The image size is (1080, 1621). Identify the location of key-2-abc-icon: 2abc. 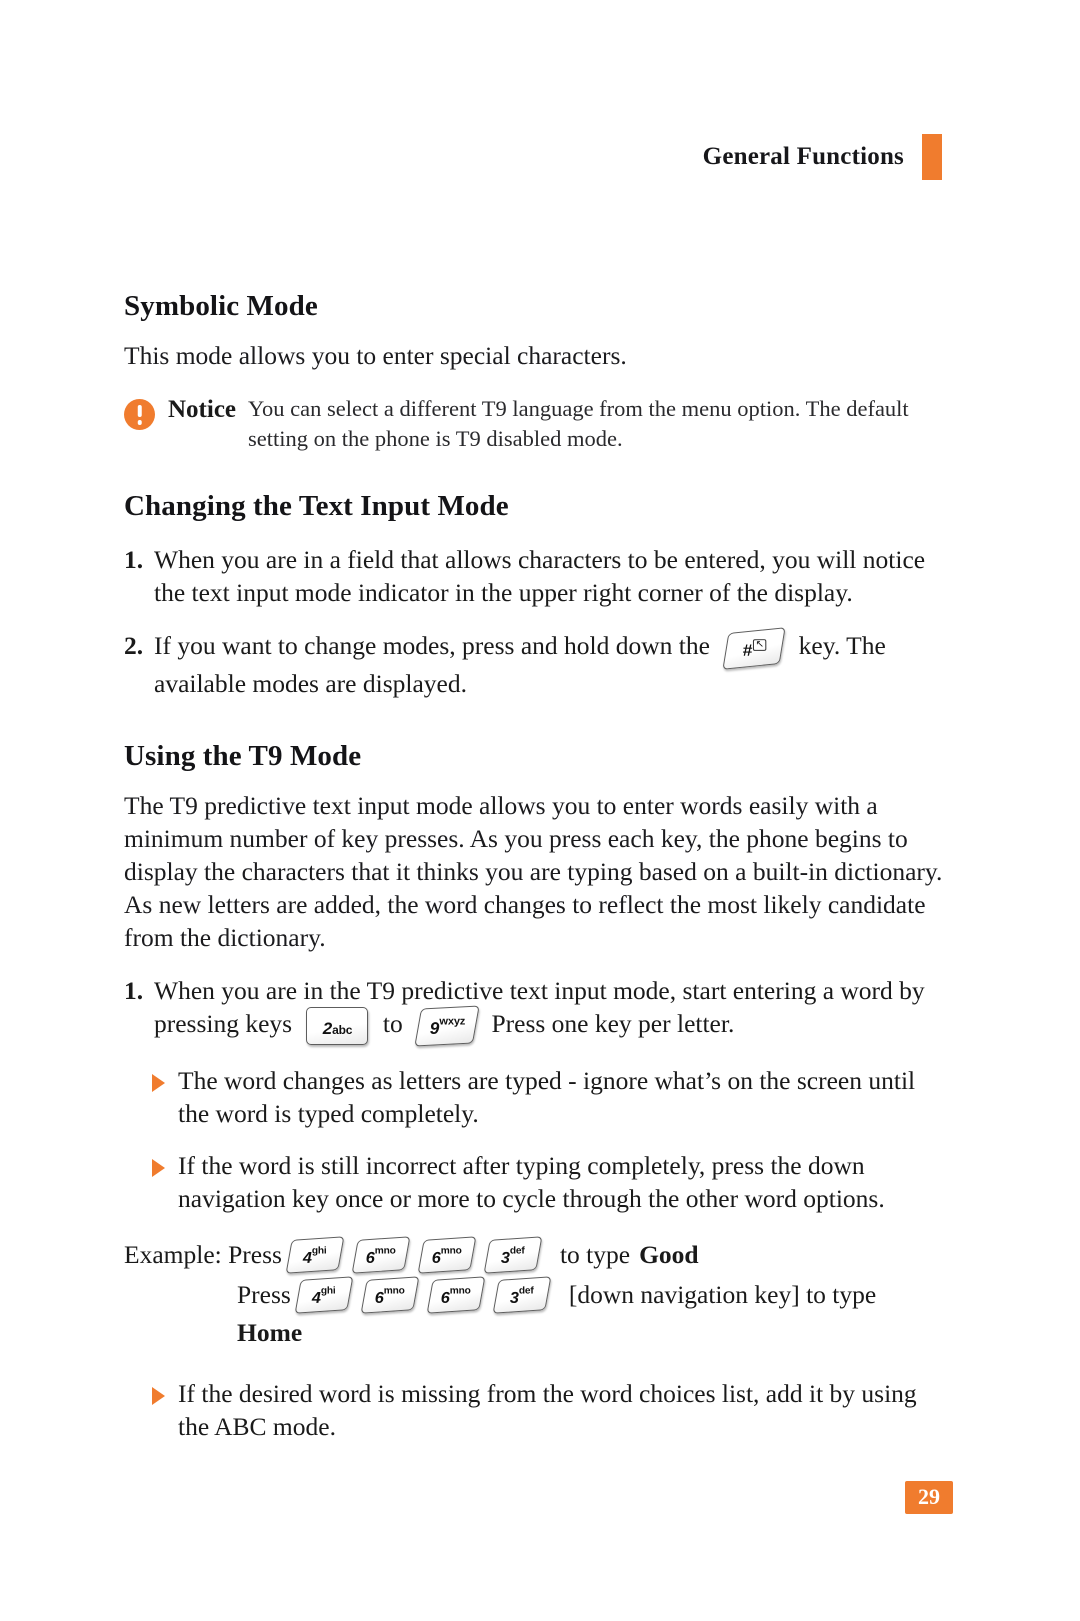
(337, 1025).